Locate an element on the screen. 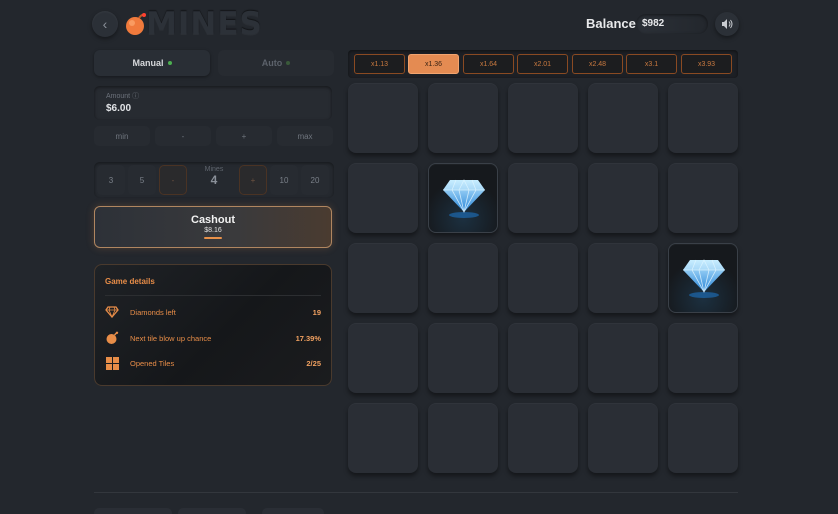 The width and height of the screenshot is (838, 514). multiplier-step: x2.01 is located at coordinates (542, 64).